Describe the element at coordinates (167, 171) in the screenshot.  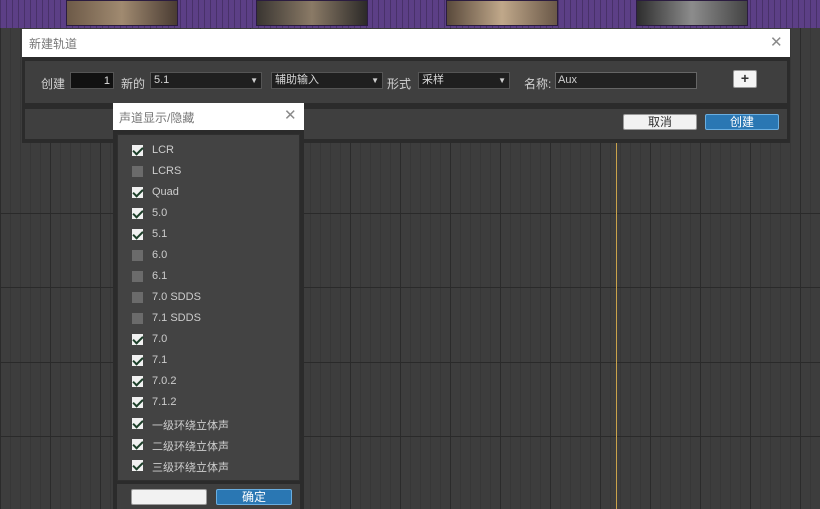
I see `channel-label: LCRS` at that location.